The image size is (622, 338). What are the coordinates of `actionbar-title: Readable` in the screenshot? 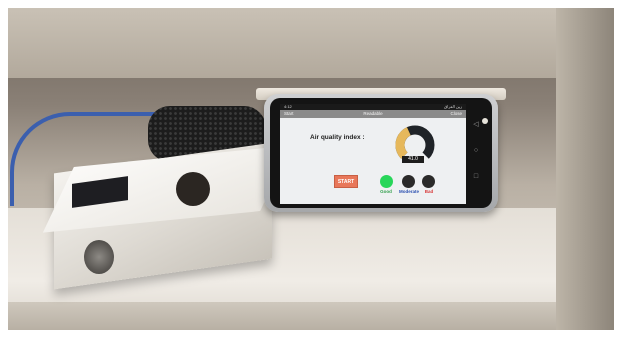 It's located at (373, 113).